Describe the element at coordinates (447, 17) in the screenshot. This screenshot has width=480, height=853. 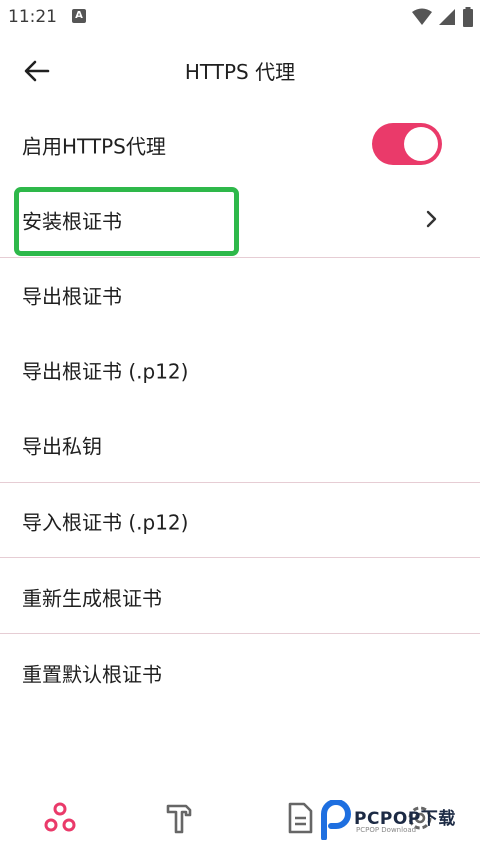
I see `signal-icon` at that location.